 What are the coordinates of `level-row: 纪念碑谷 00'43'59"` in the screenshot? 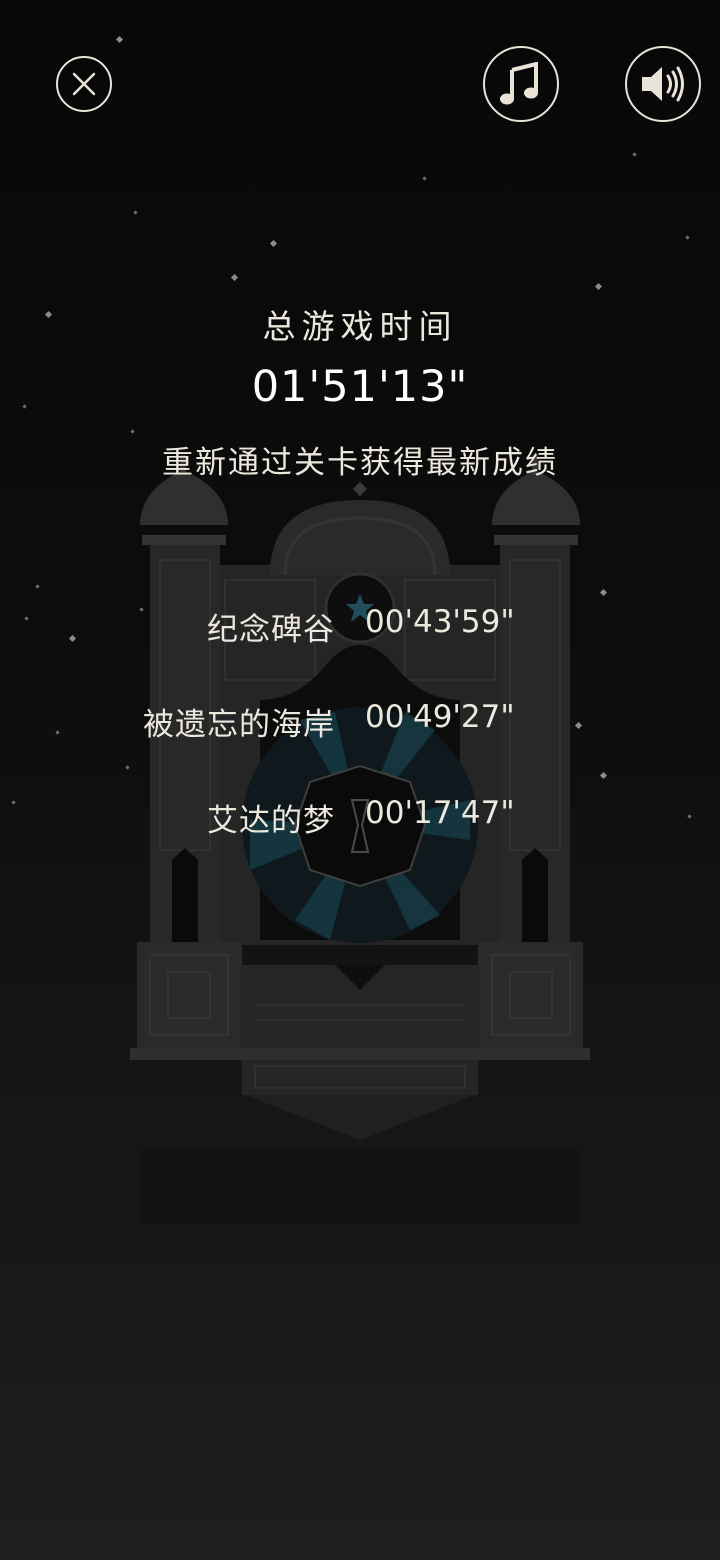 It's located at (360, 628).